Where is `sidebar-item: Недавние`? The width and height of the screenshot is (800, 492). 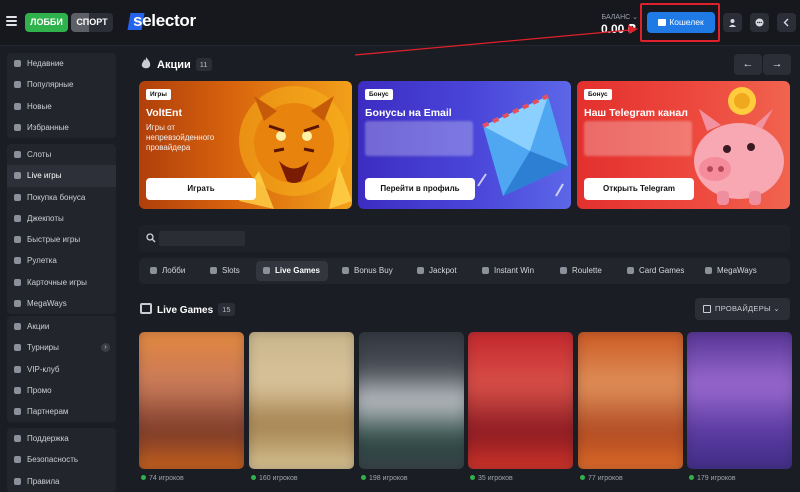
sidebar-item: Недавние is located at coordinates (61, 63).